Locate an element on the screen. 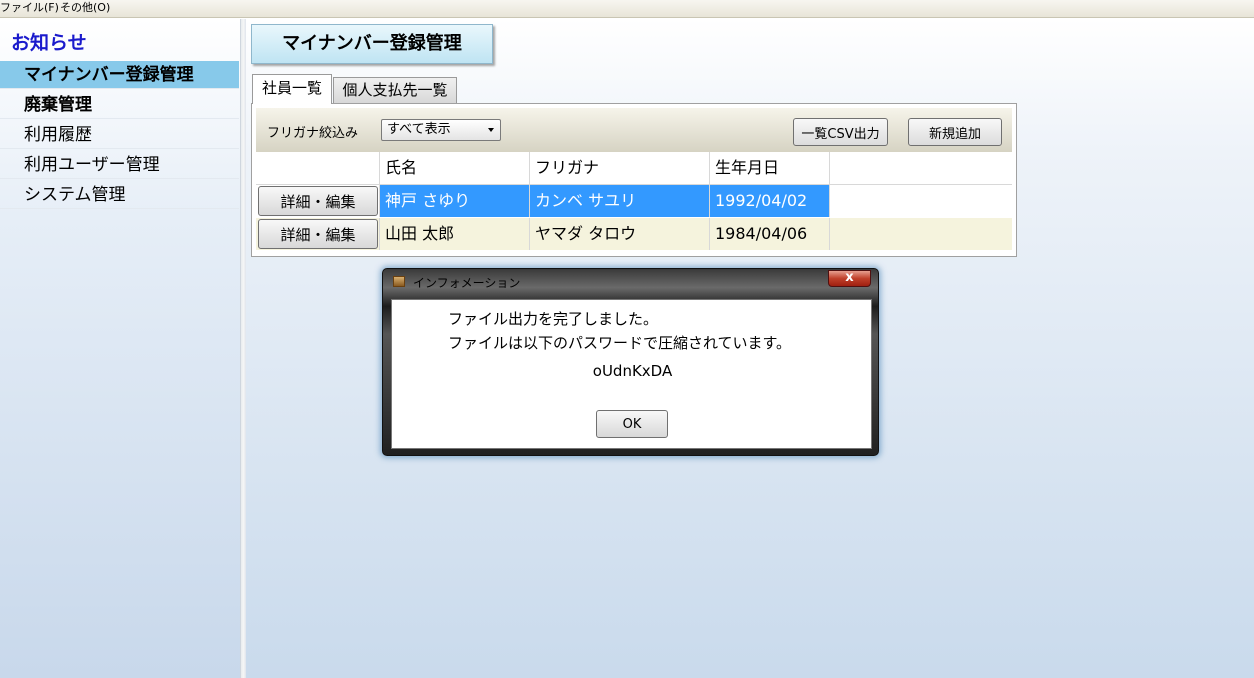 Image resolution: width=1254 pixels, height=678 pixels. column-header-filler is located at coordinates (921, 168).